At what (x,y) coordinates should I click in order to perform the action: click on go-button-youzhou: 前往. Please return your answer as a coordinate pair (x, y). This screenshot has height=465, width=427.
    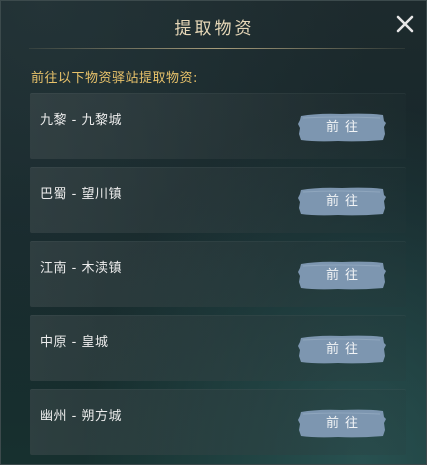
    Looking at the image, I should click on (342, 423).